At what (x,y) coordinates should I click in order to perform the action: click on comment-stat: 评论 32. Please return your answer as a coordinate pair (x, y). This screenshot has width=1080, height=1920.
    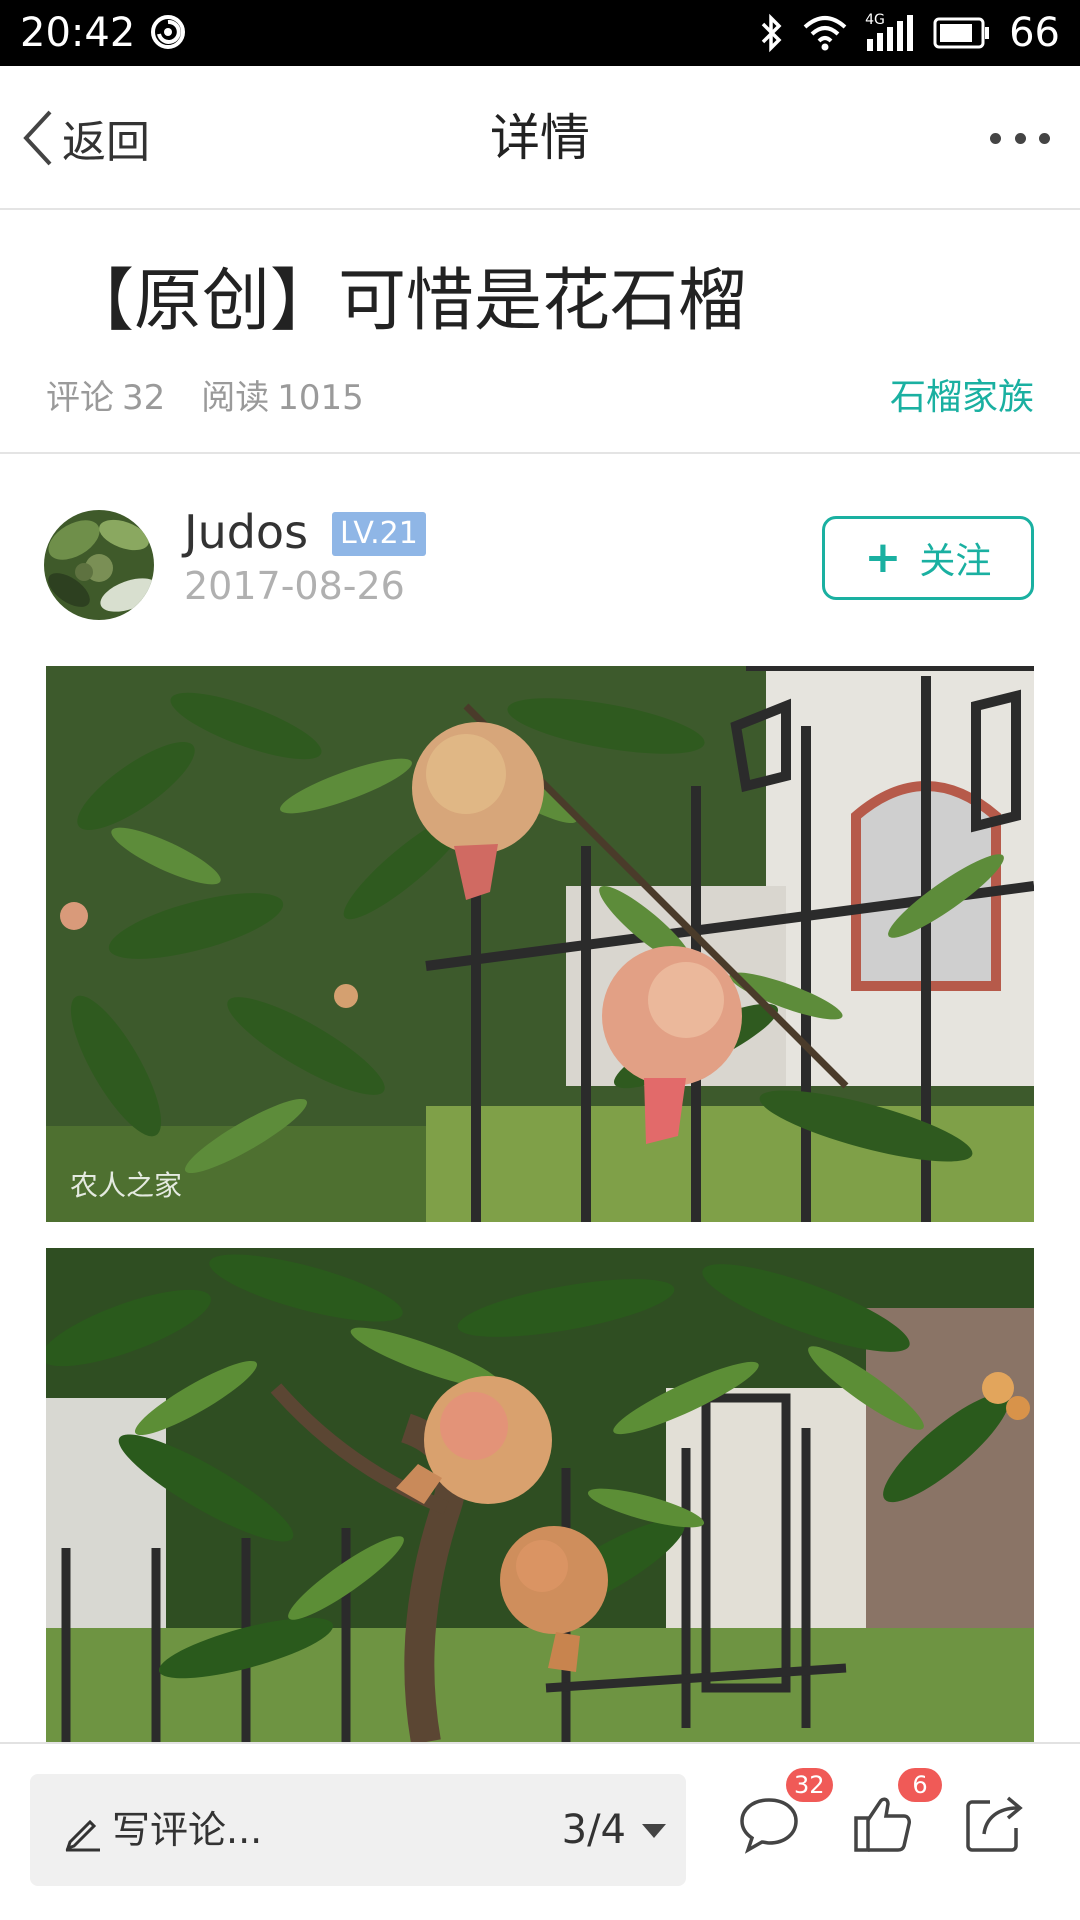
    Looking at the image, I should click on (105, 398).